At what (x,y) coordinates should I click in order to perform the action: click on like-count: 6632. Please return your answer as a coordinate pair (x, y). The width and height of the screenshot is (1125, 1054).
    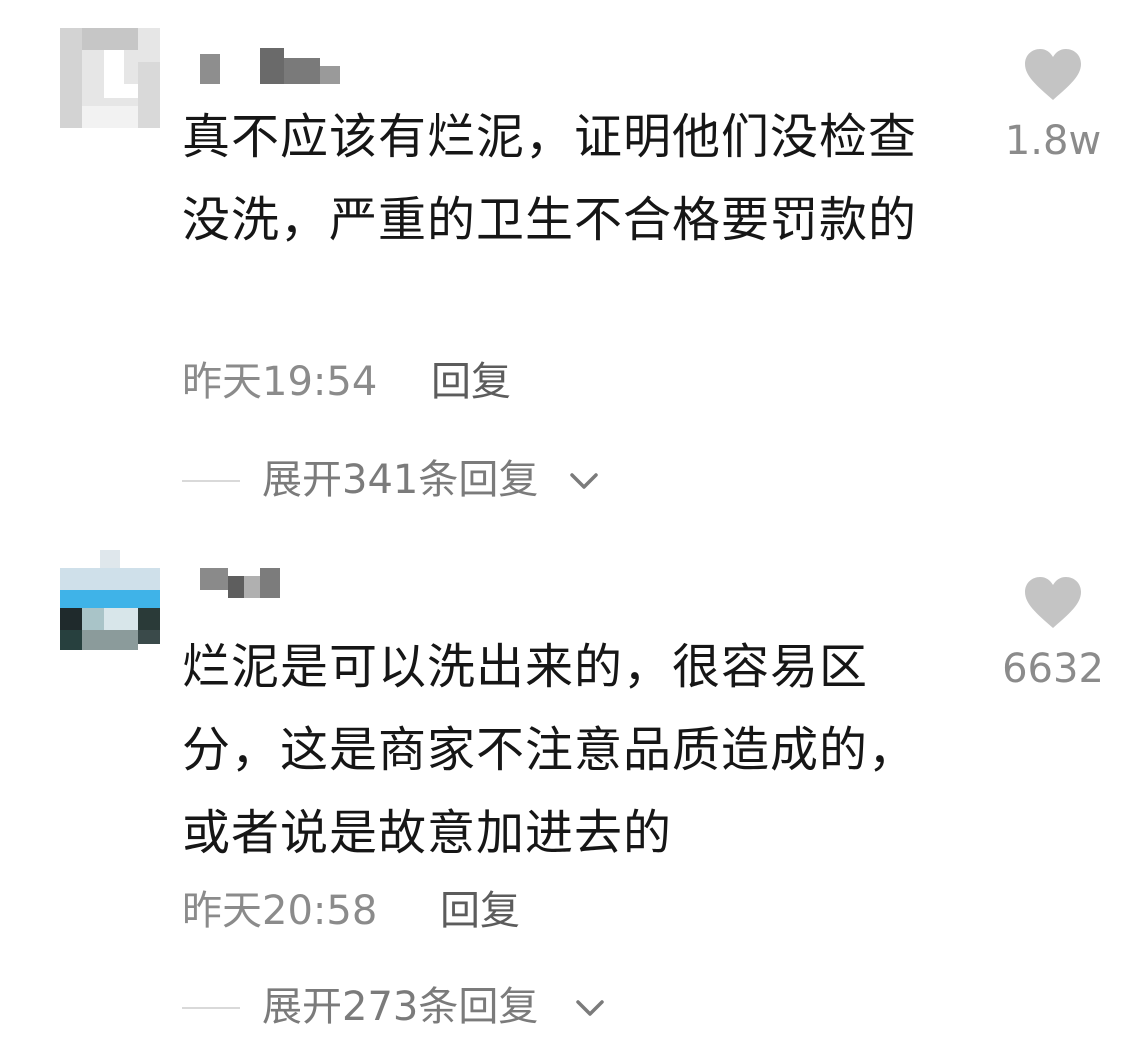
    Looking at the image, I should click on (1053, 669).